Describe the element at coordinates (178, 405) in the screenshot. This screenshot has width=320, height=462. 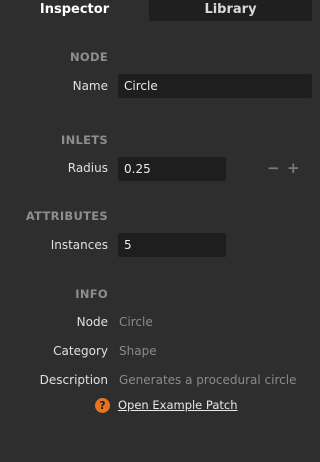
I see `open-example-patch-link: Open Example Patch` at that location.